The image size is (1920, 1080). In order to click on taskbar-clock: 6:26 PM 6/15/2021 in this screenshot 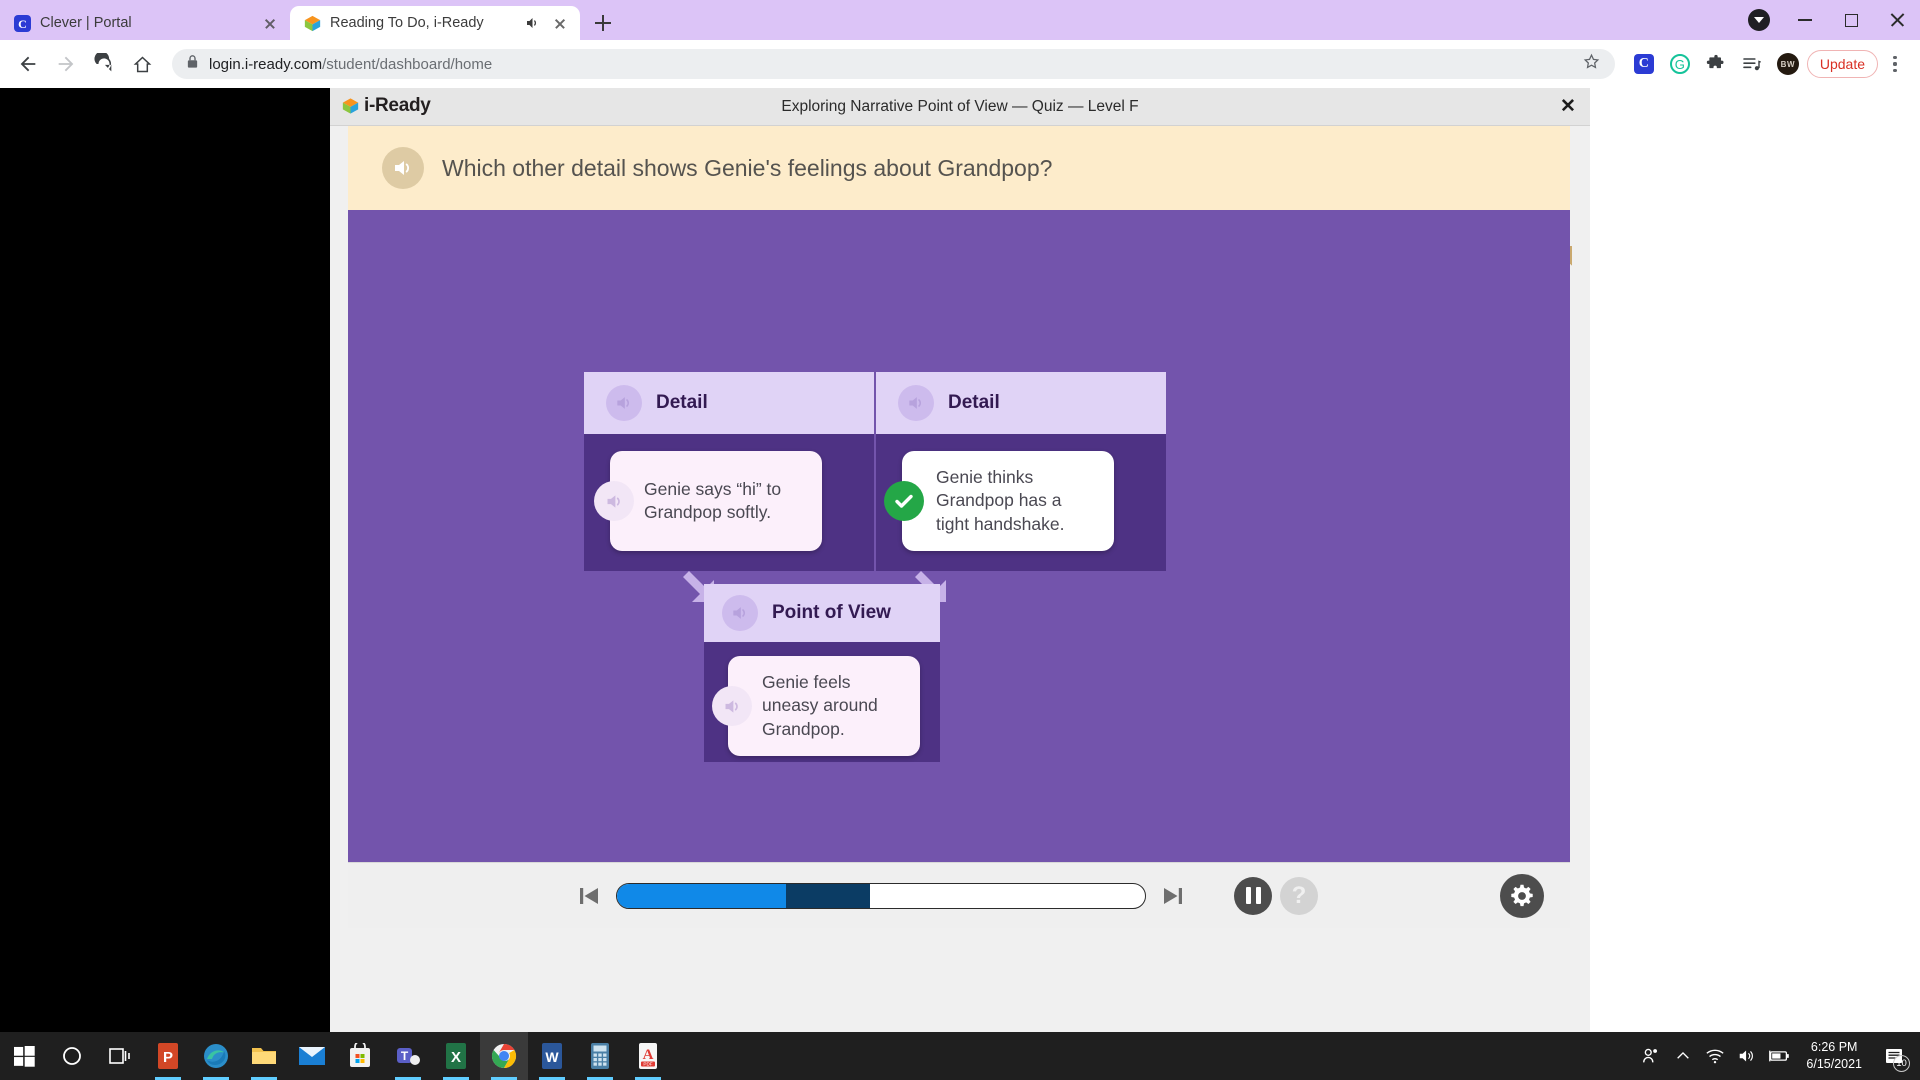, I will do `click(1834, 1056)`.